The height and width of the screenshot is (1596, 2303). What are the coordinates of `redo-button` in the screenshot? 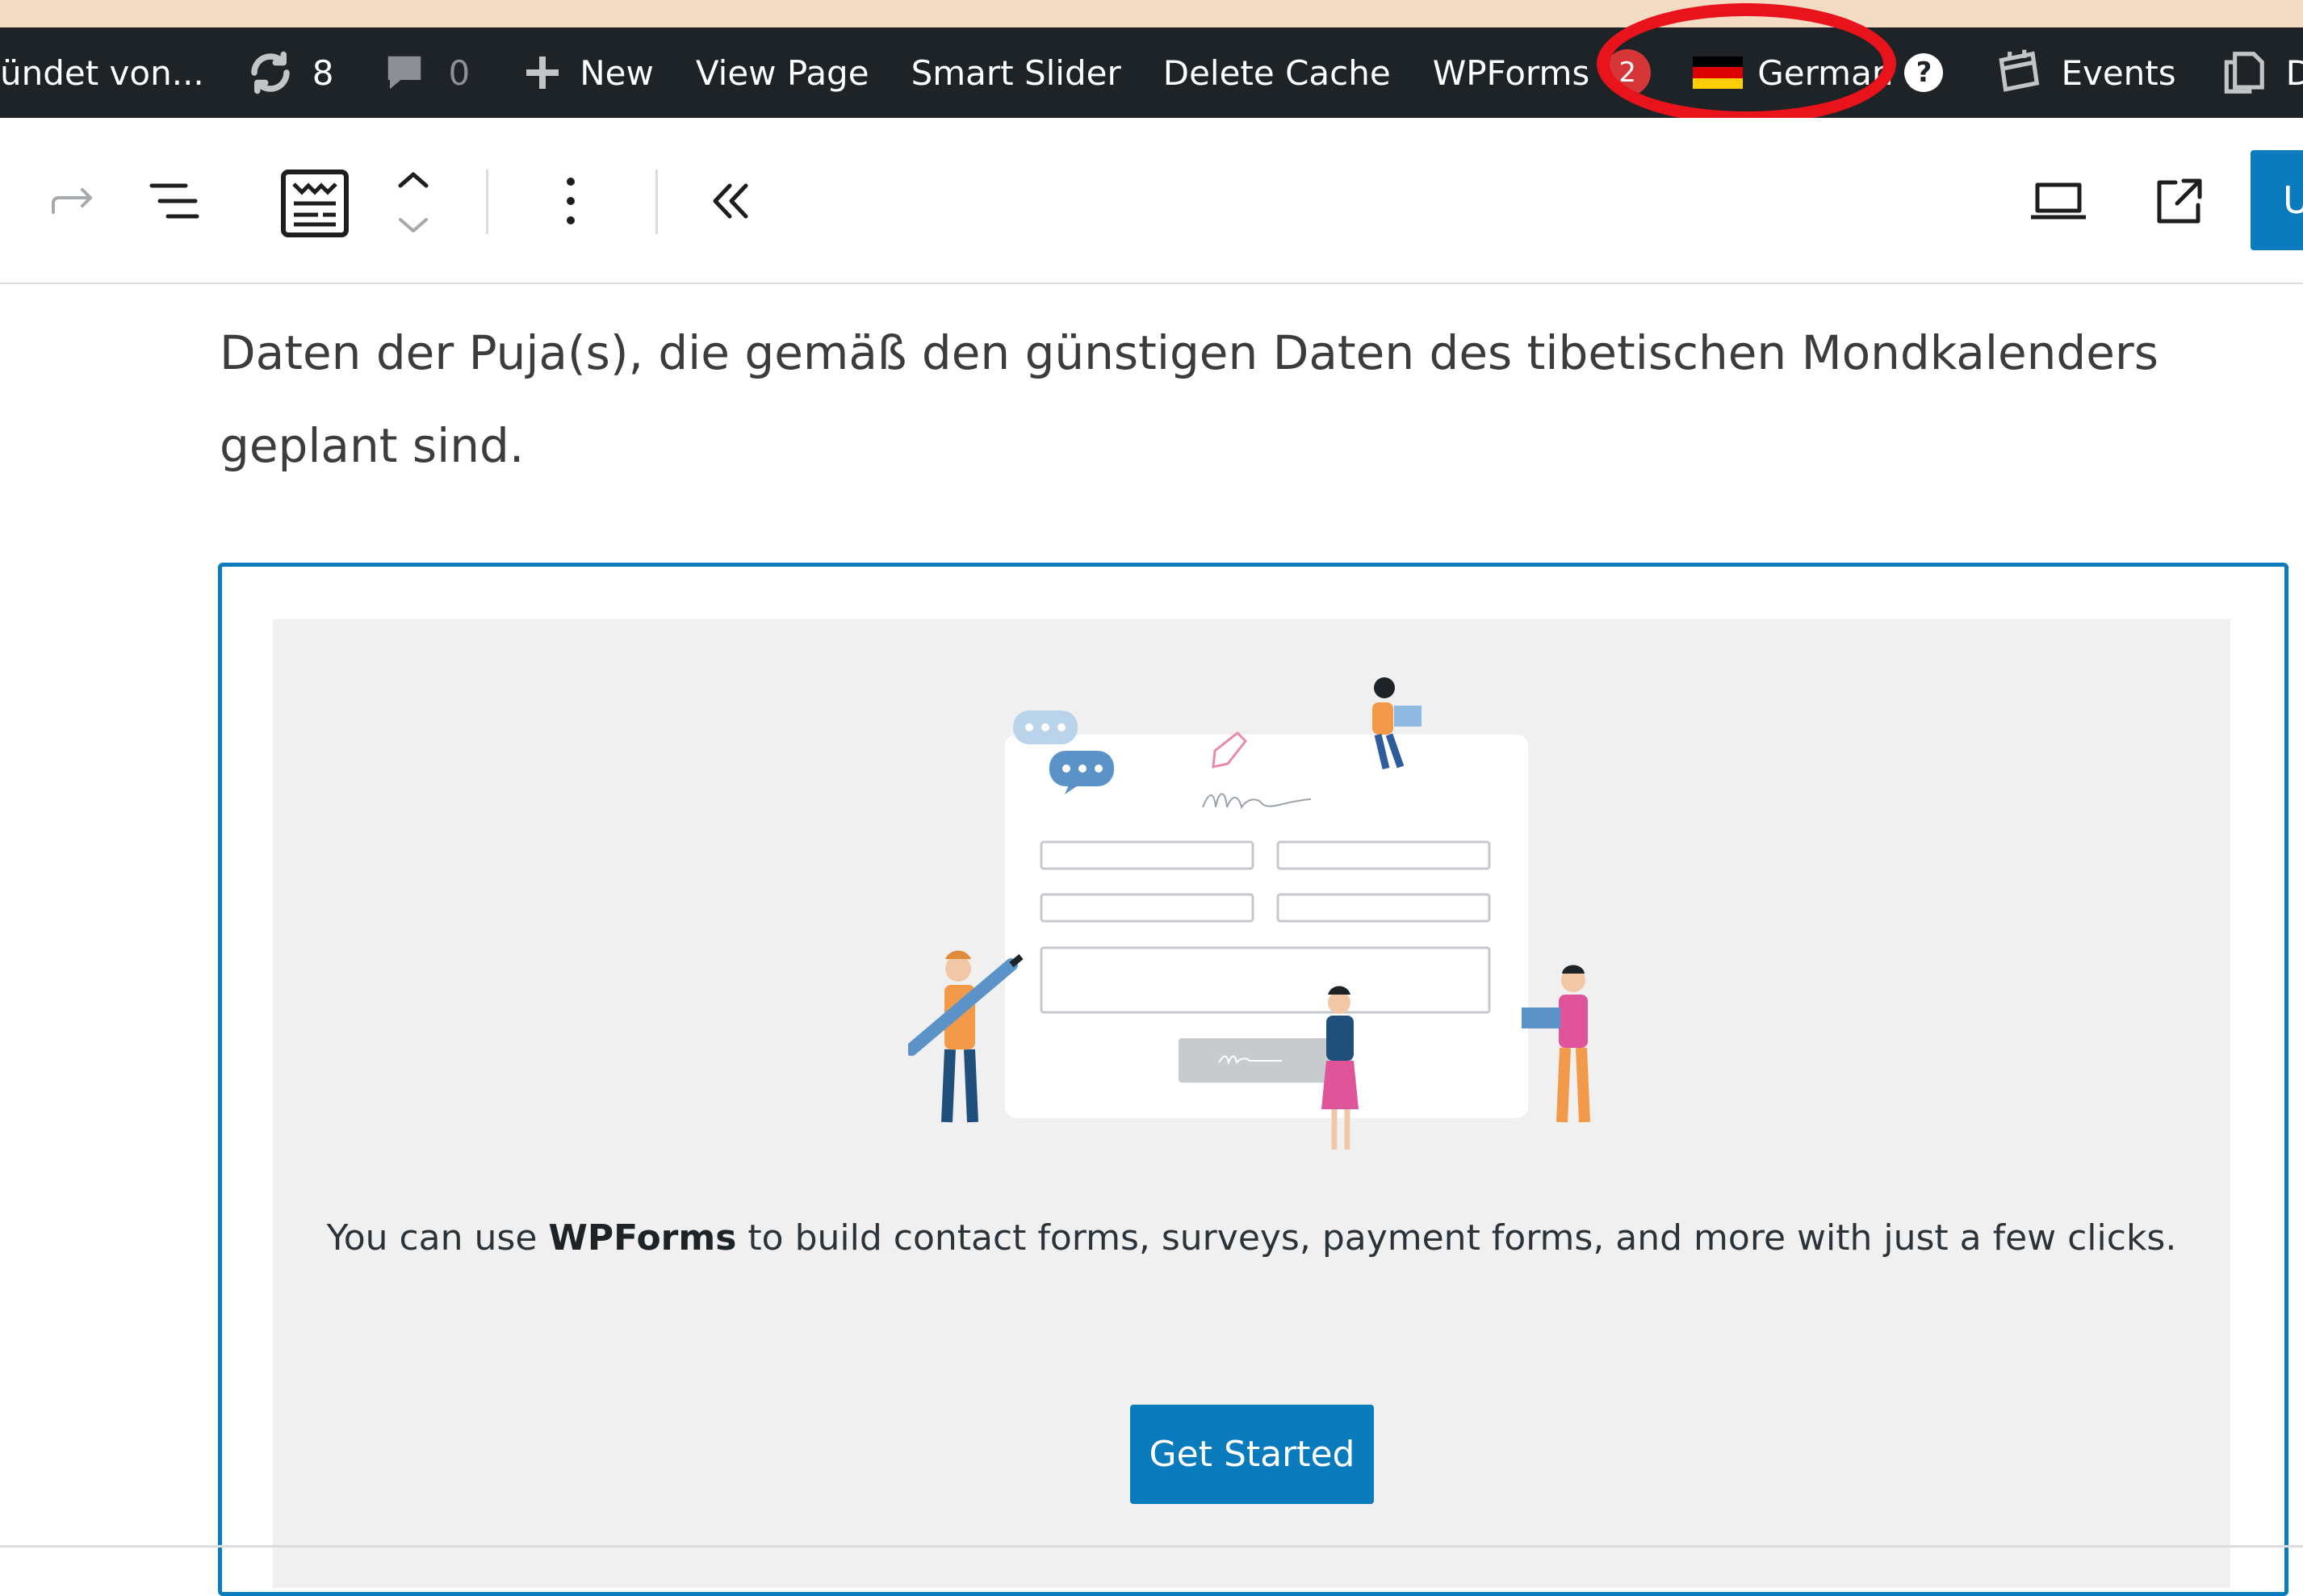 It's located at (73, 201).